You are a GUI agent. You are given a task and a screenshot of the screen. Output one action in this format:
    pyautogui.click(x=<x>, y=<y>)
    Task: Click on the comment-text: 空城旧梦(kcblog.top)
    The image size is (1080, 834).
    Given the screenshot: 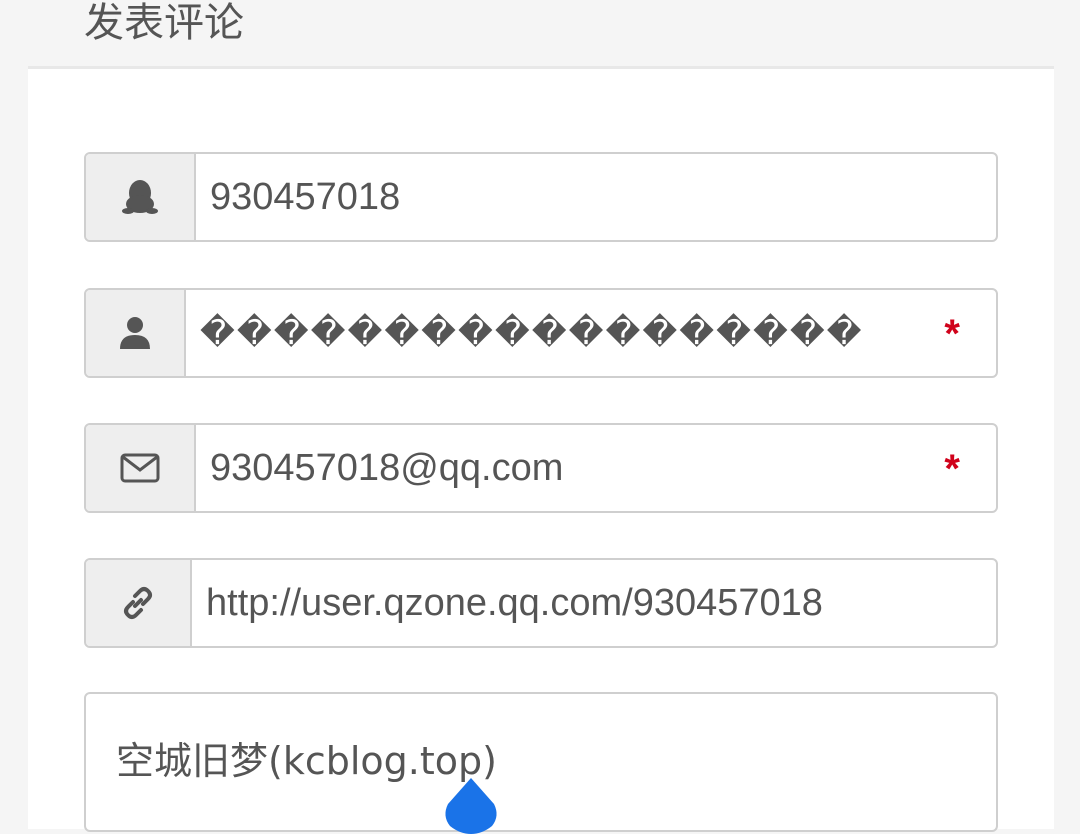 What is the action you would take?
    pyautogui.click(x=306, y=761)
    